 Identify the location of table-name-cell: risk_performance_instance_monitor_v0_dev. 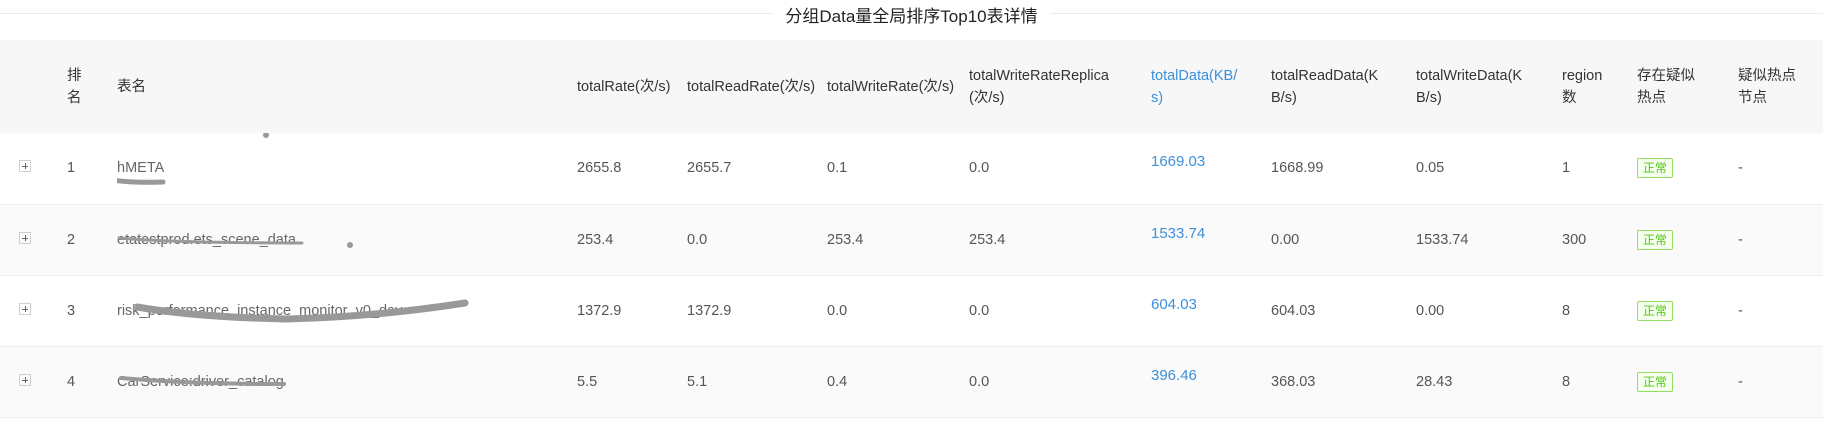
(347, 310).